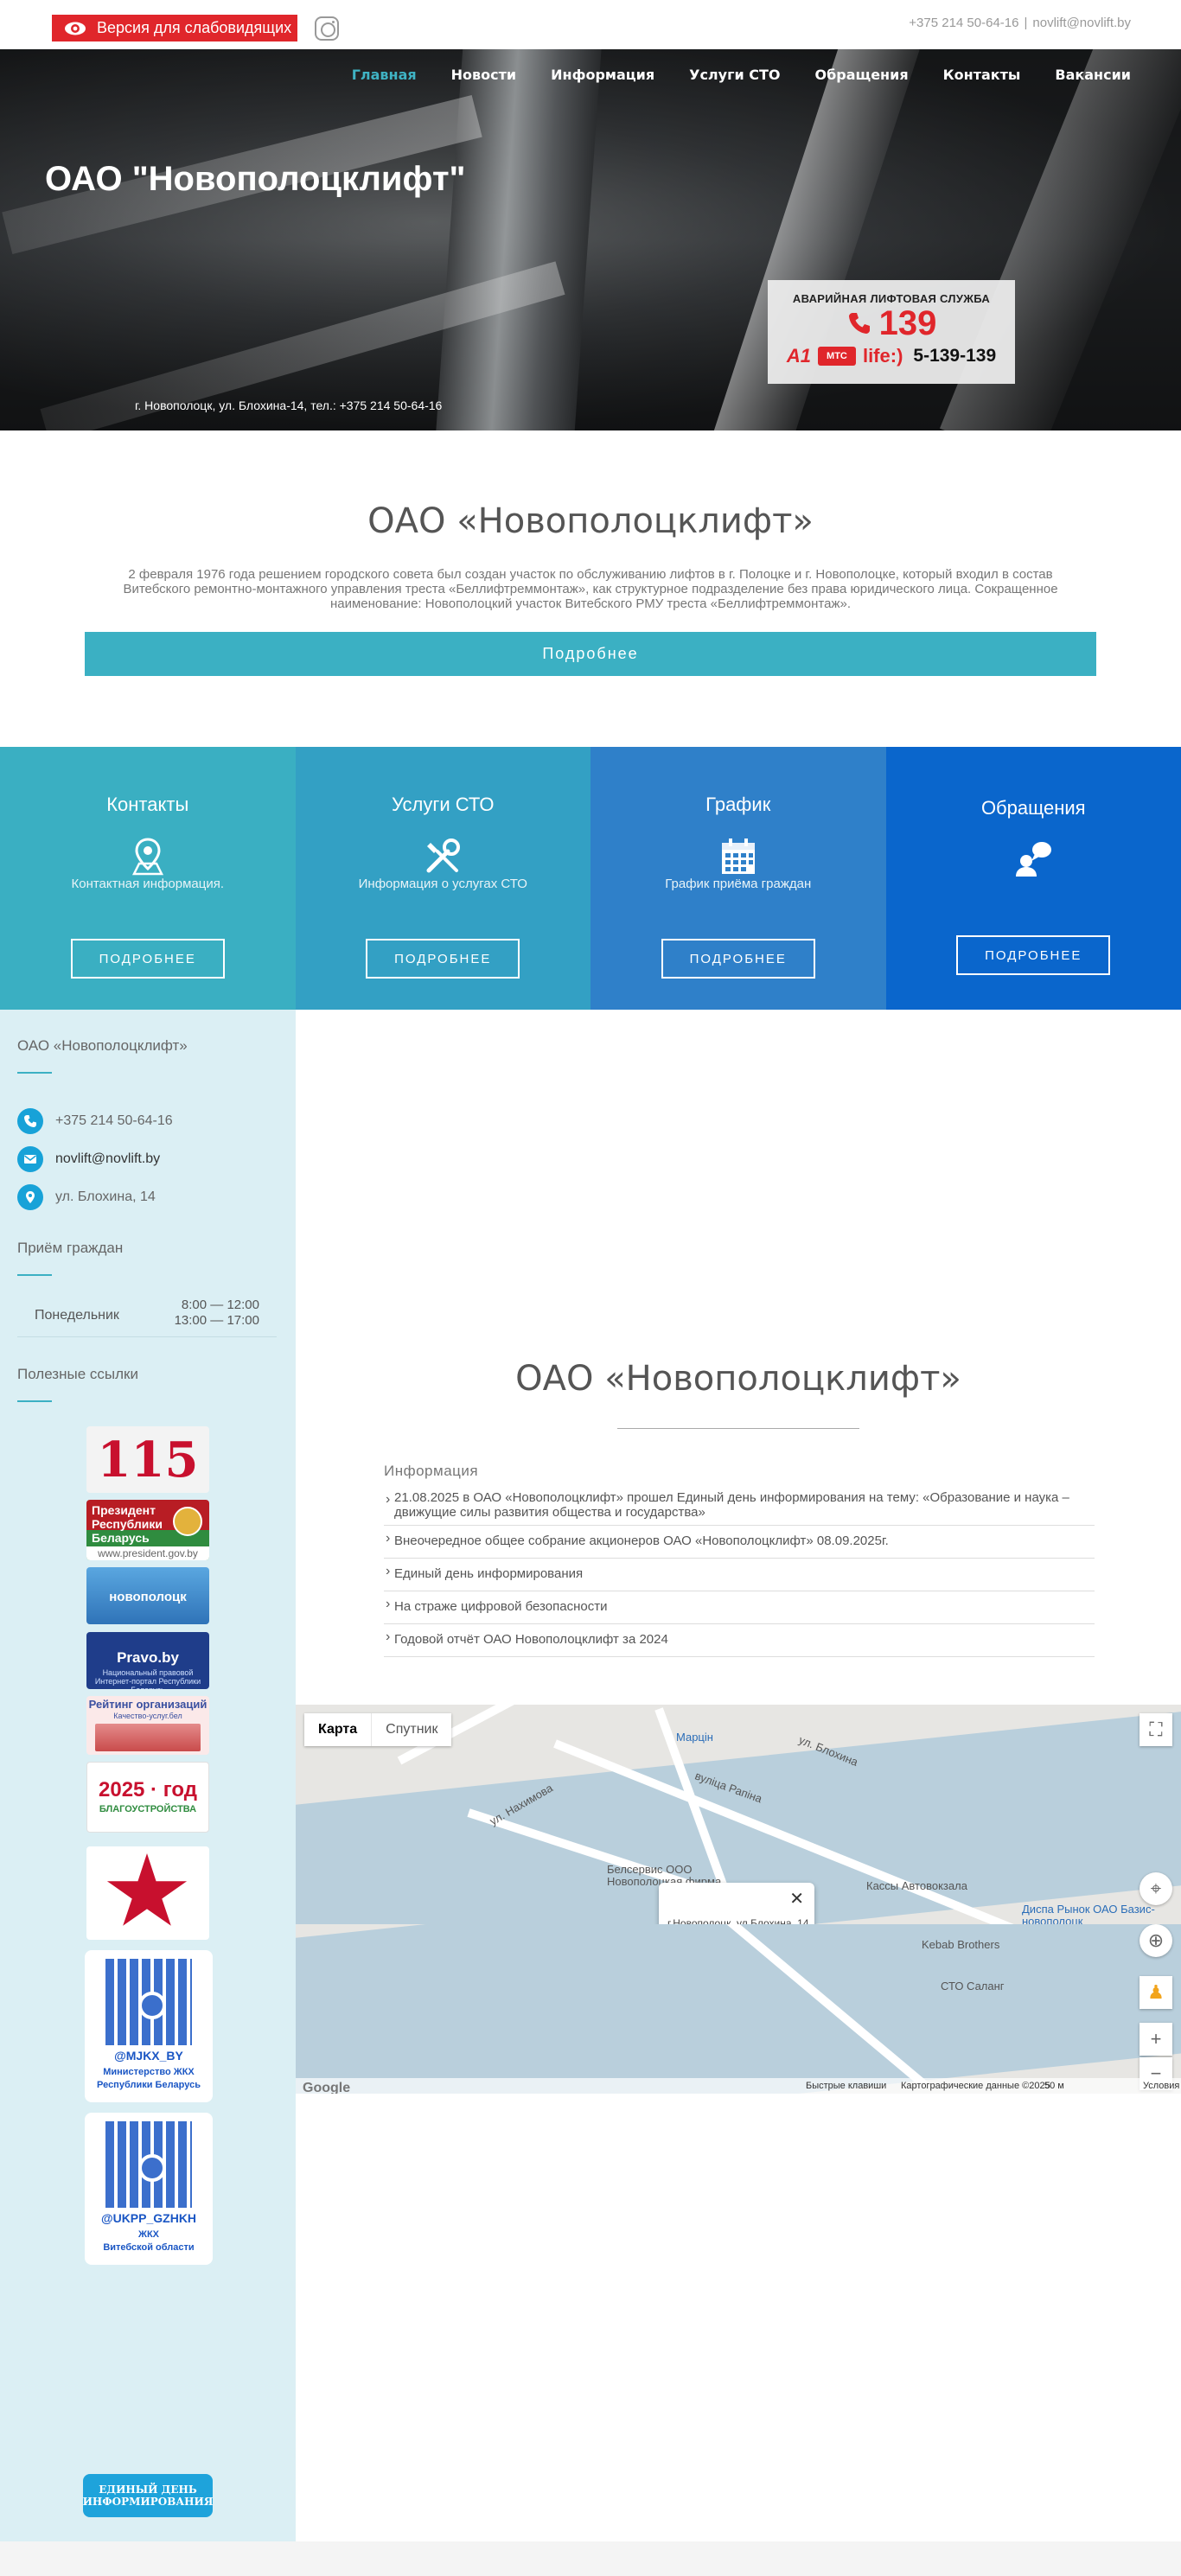 Image resolution: width=1181 pixels, height=2576 pixels. I want to click on low-vision-button: Версия для слабовидящих, so click(174, 28).